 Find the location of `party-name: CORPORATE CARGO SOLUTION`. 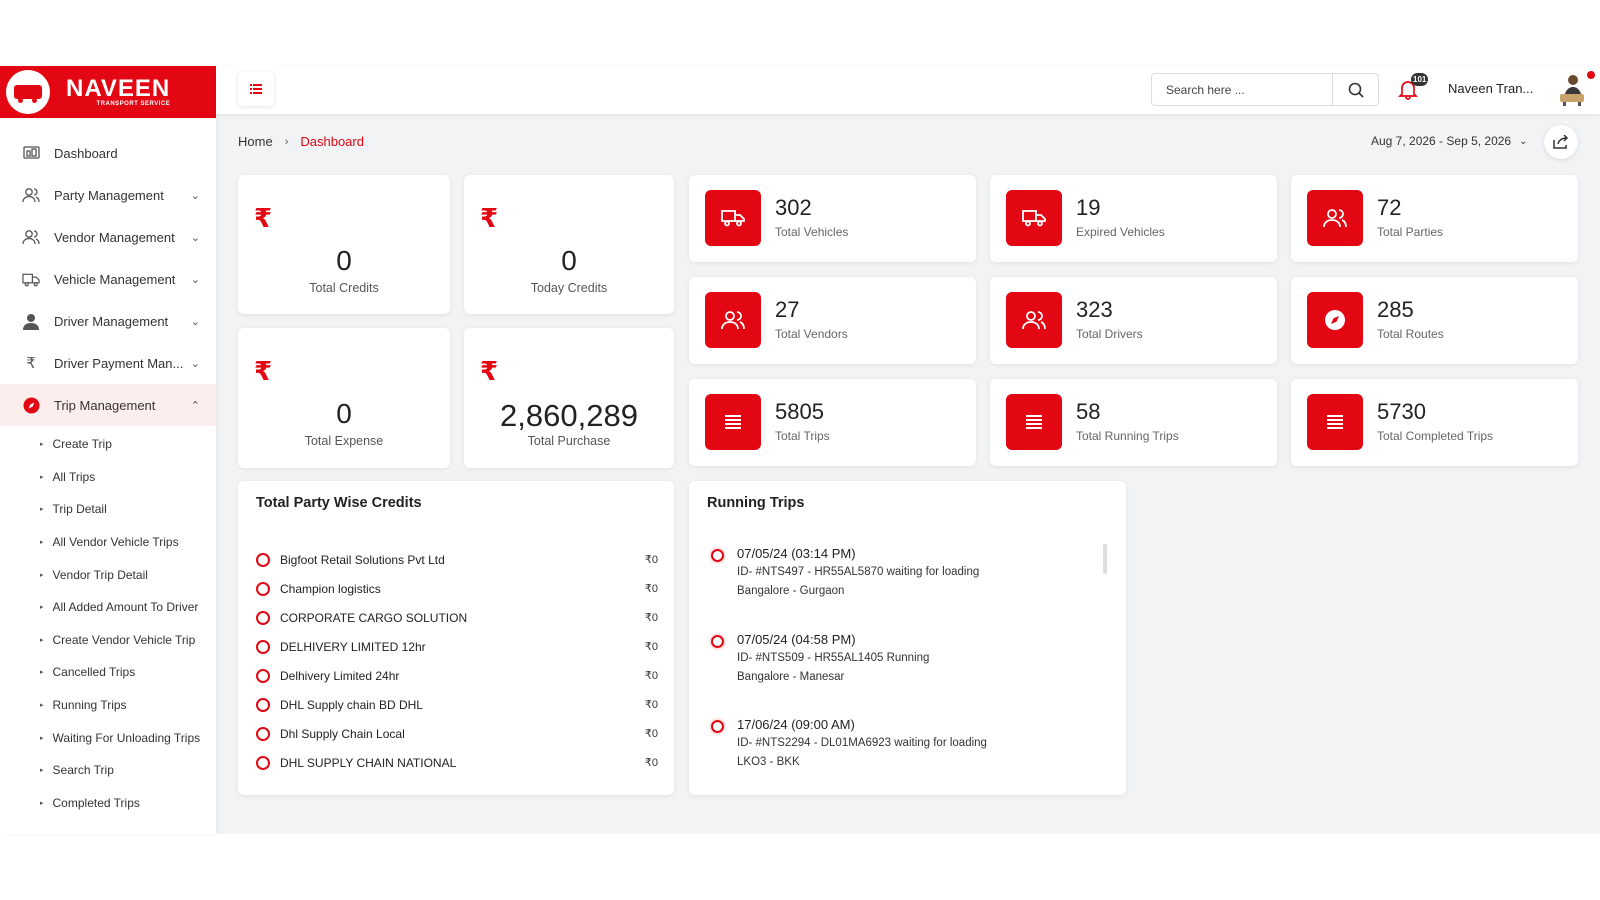

party-name: CORPORATE CARGO SOLUTION is located at coordinates (374, 617).